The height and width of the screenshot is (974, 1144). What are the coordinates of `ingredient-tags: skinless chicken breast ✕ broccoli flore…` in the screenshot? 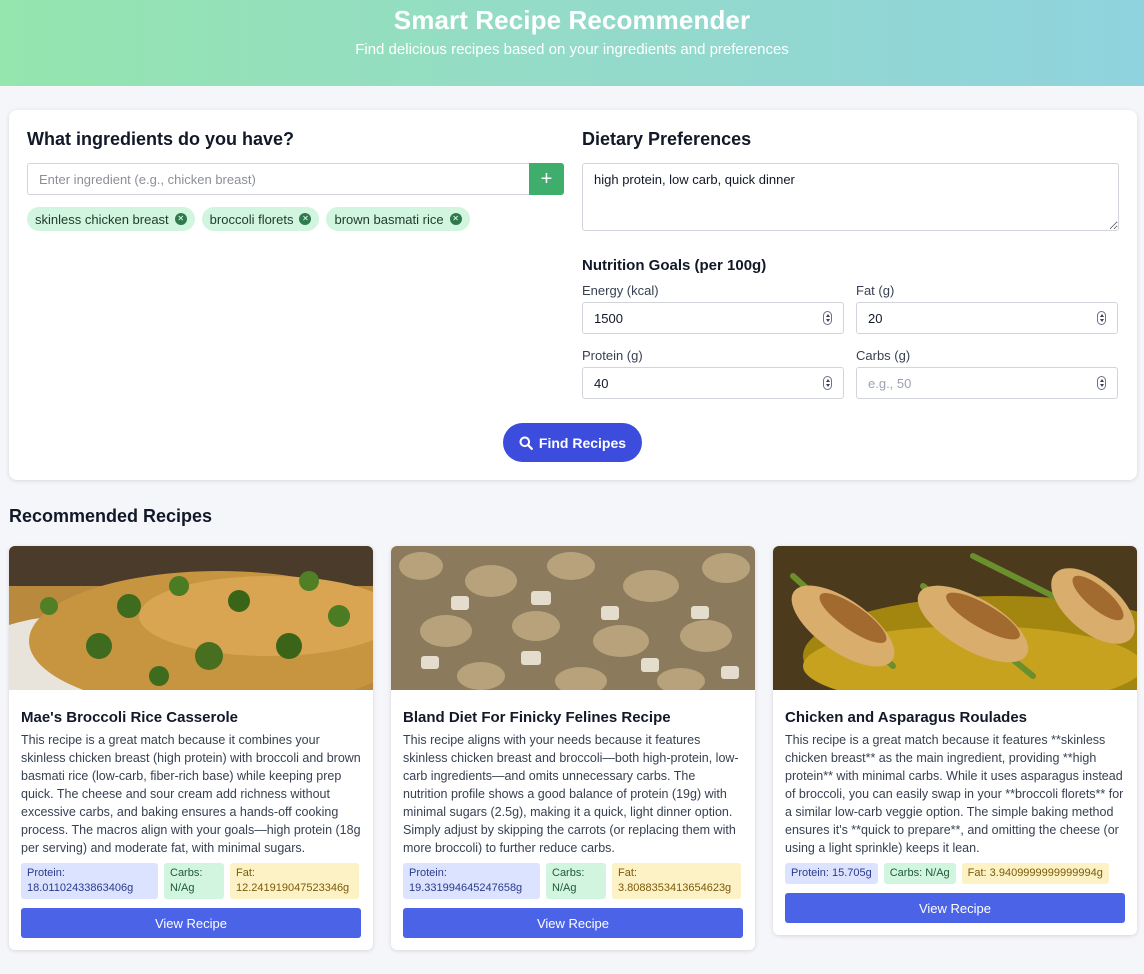 It's located at (248, 219).